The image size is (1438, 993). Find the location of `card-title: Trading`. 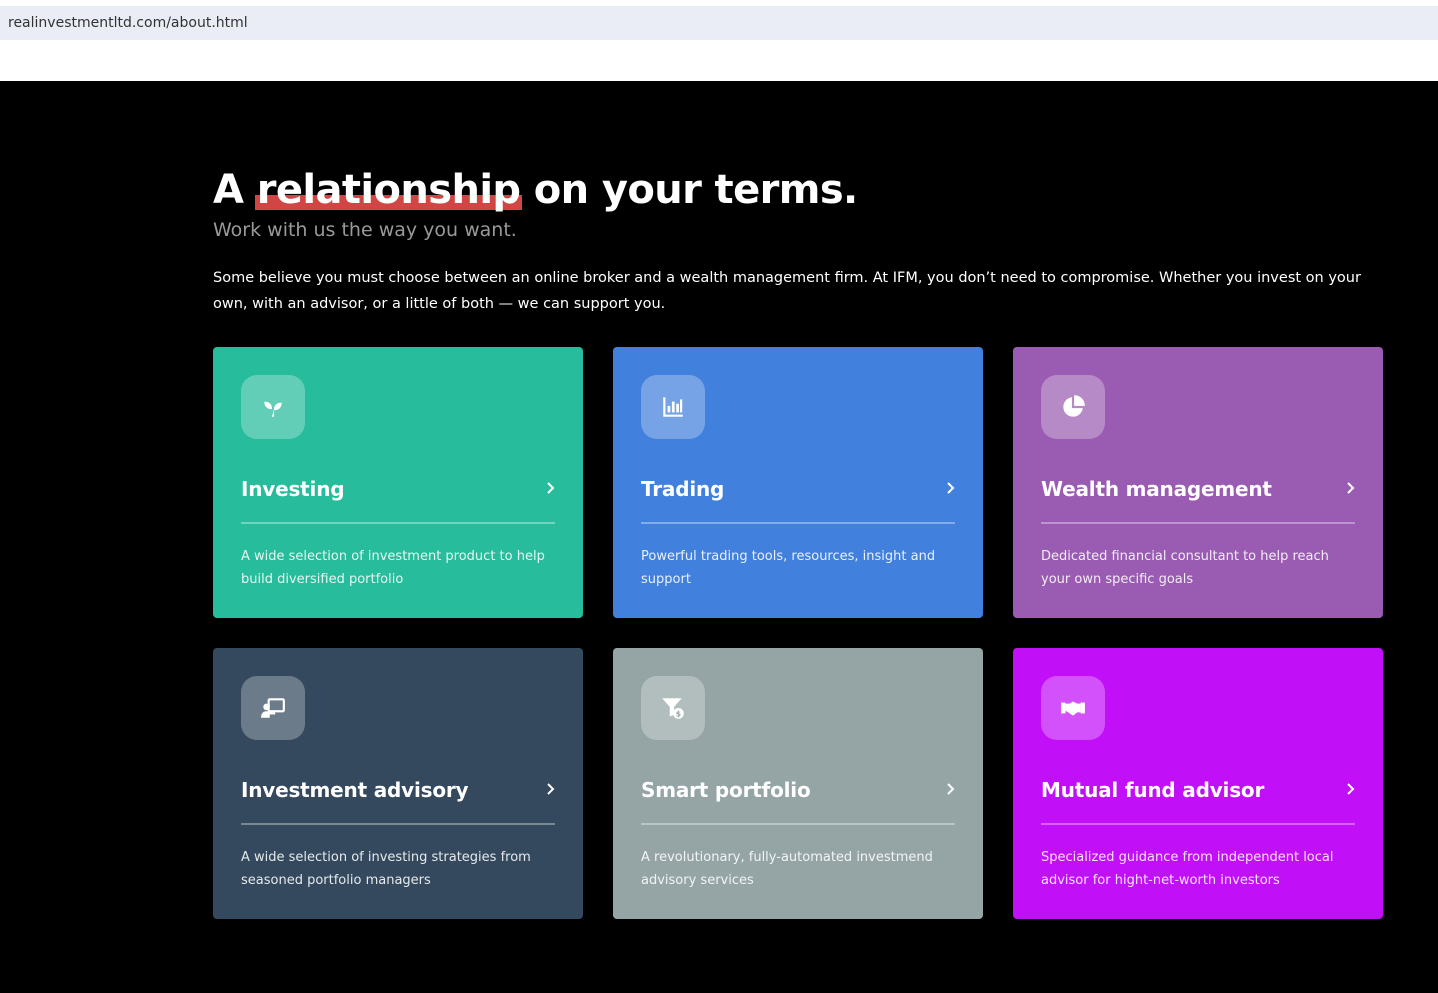

card-title: Trading is located at coordinates (683, 489).